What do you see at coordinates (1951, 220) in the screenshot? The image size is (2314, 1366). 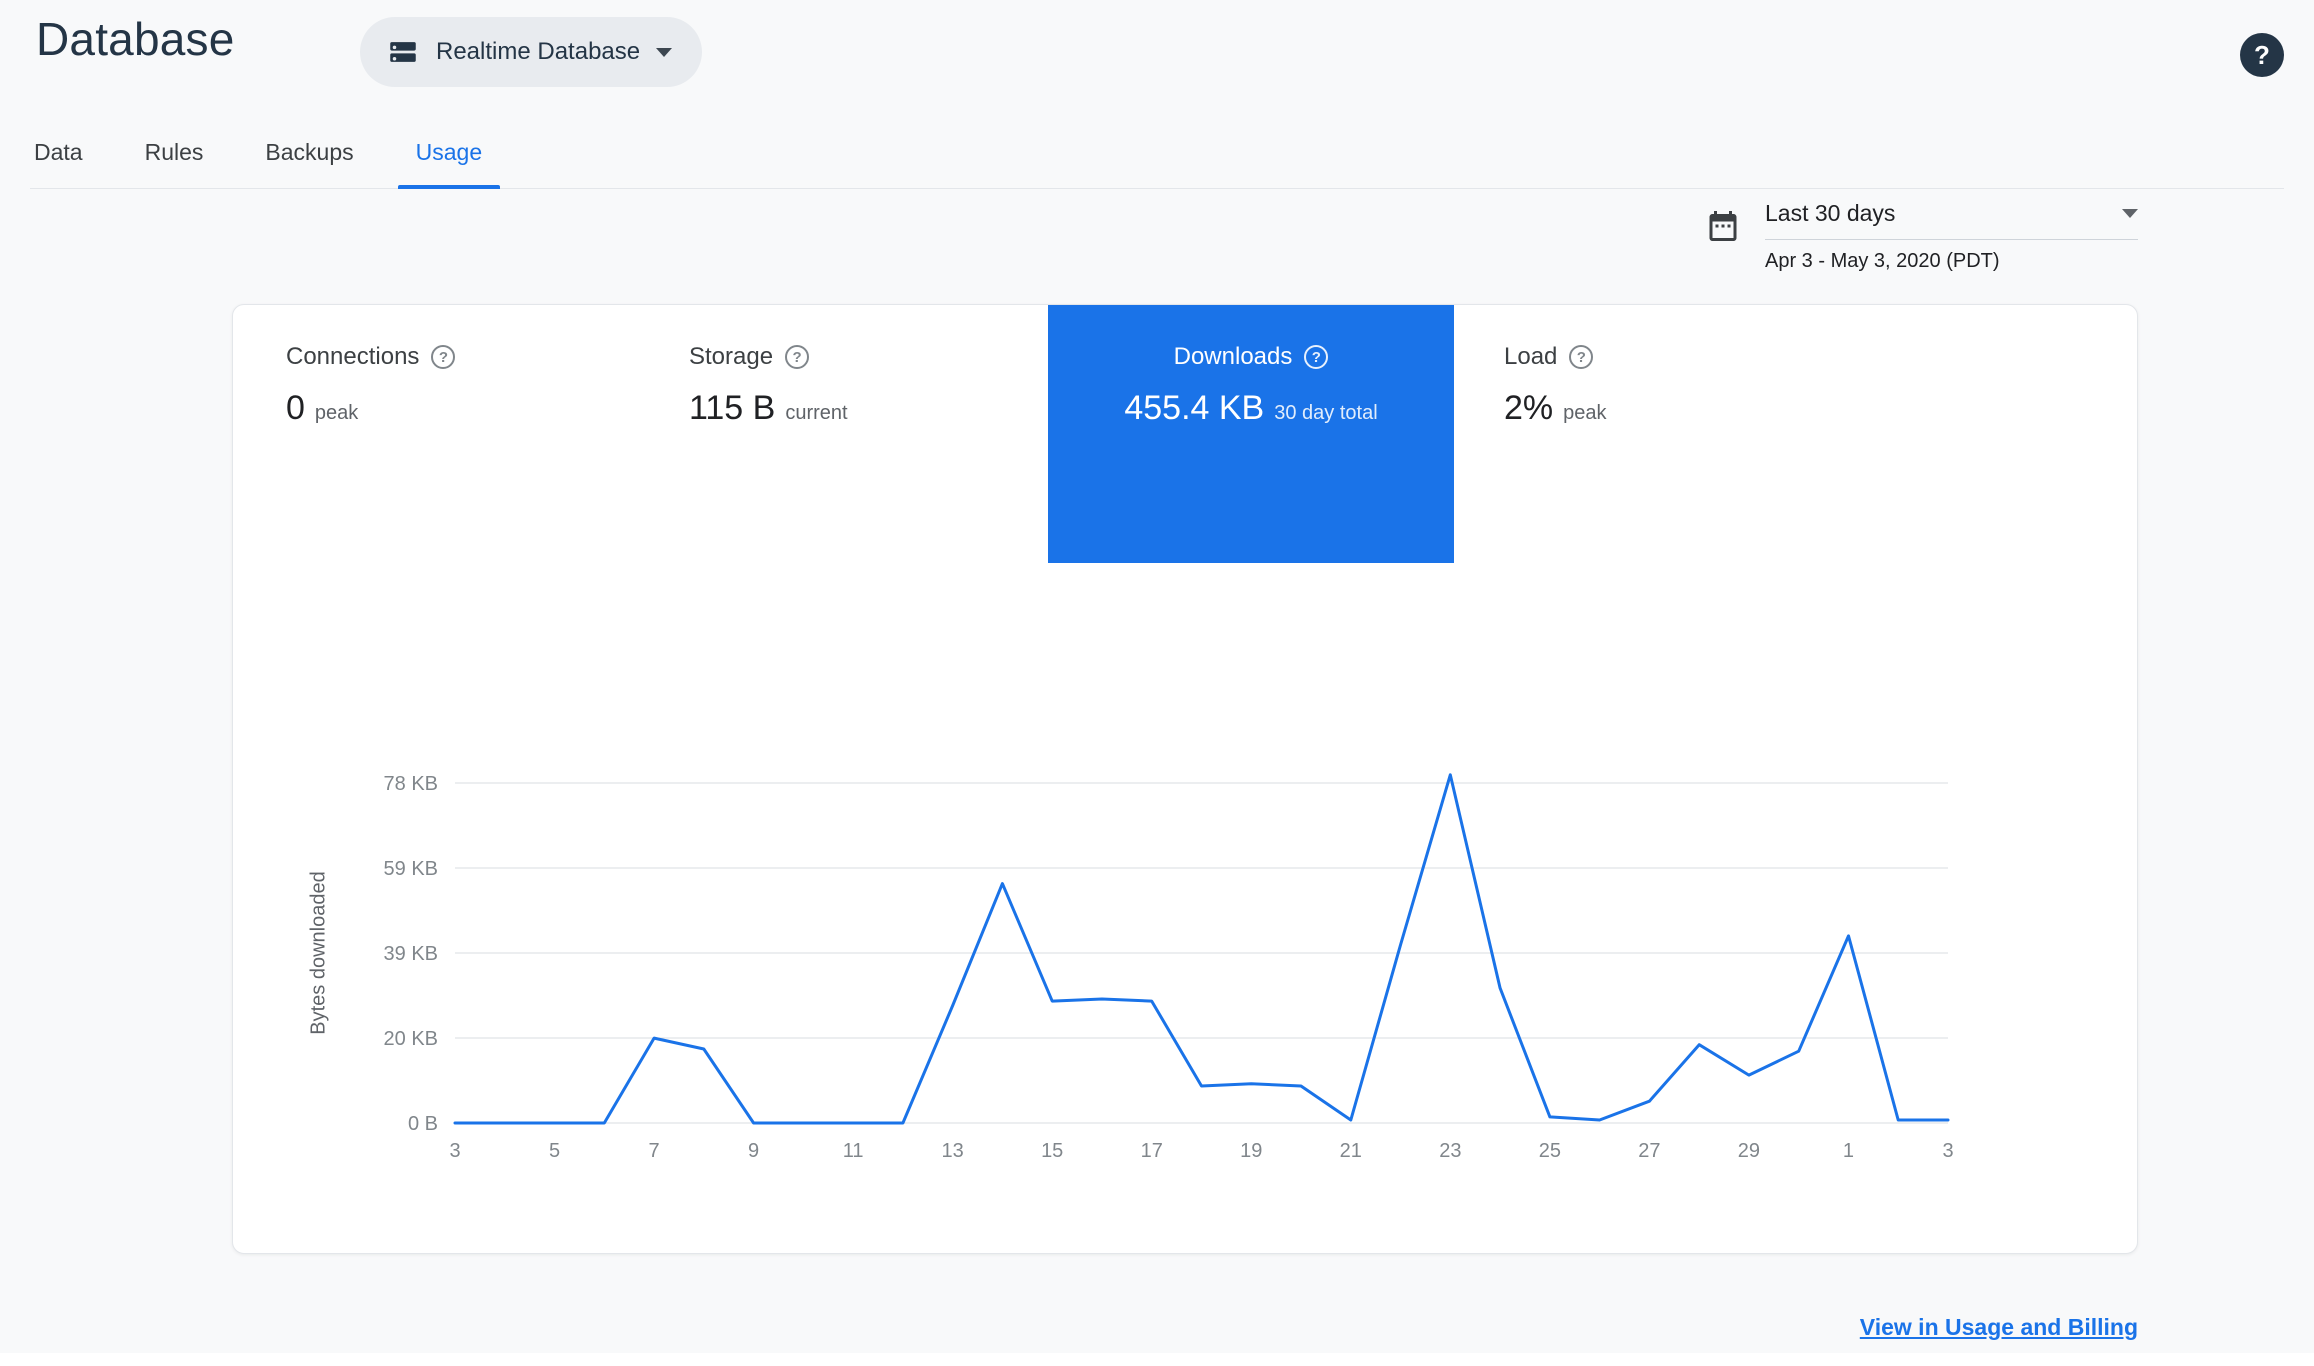 I see `date-range-dropdown: Last 30 days` at bounding box center [1951, 220].